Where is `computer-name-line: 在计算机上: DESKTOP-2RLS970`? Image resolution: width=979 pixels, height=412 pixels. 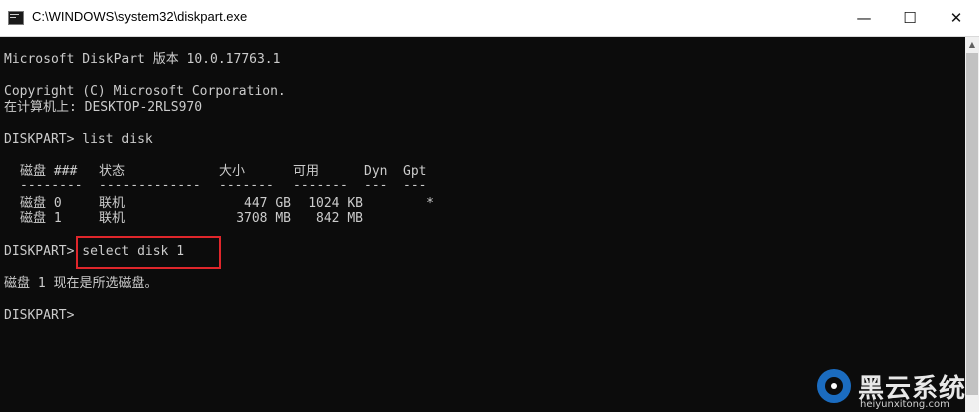
computer-name-line: 在计算机上: DESKTOP-2RLS970 is located at coordinates (103, 107).